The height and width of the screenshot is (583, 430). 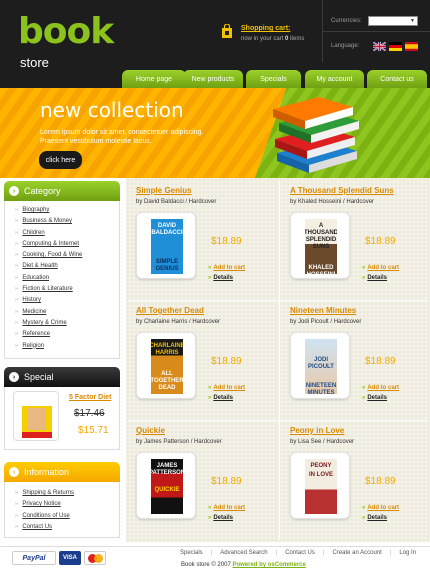 I want to click on footer-link-log-in: Log In, so click(x=407, y=553).